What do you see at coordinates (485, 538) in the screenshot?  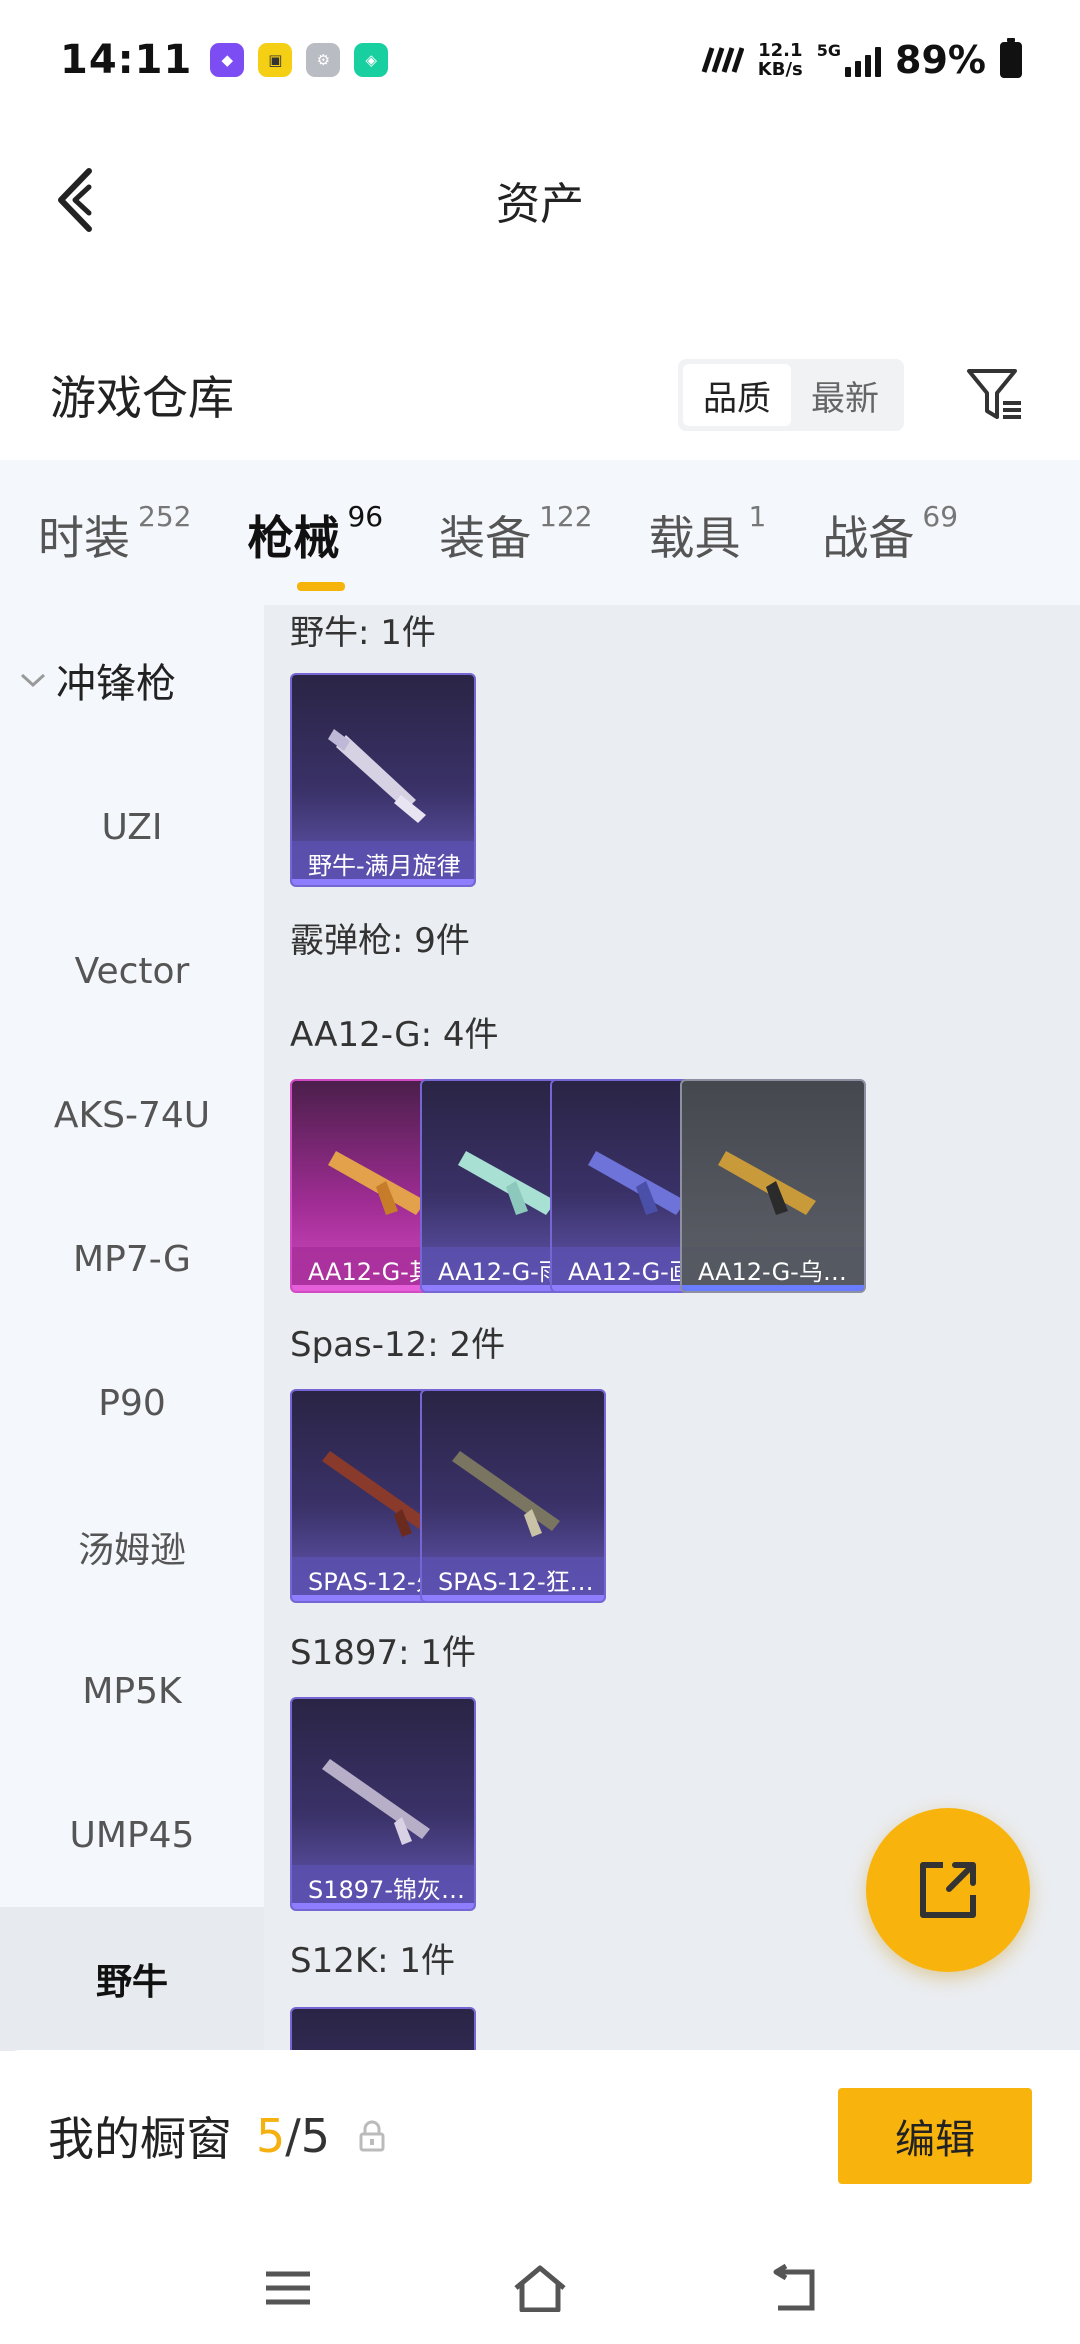 I see `tab-label: 装备` at bounding box center [485, 538].